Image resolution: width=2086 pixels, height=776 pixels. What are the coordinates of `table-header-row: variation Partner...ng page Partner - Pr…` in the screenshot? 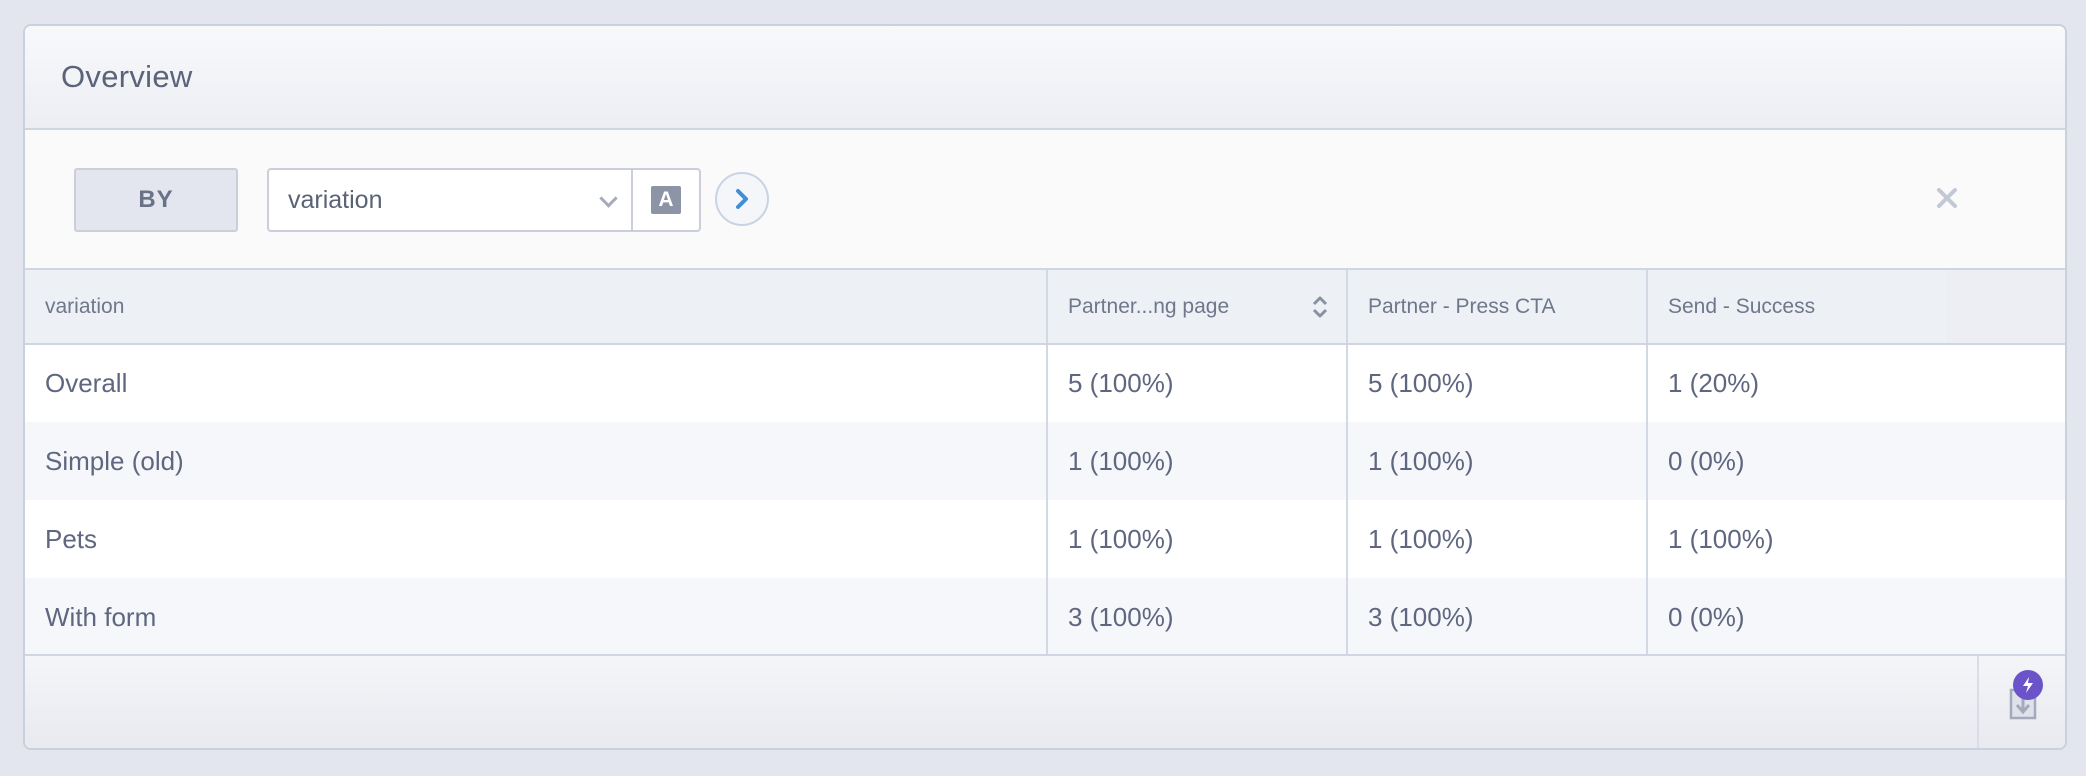 It's located at (1045, 307).